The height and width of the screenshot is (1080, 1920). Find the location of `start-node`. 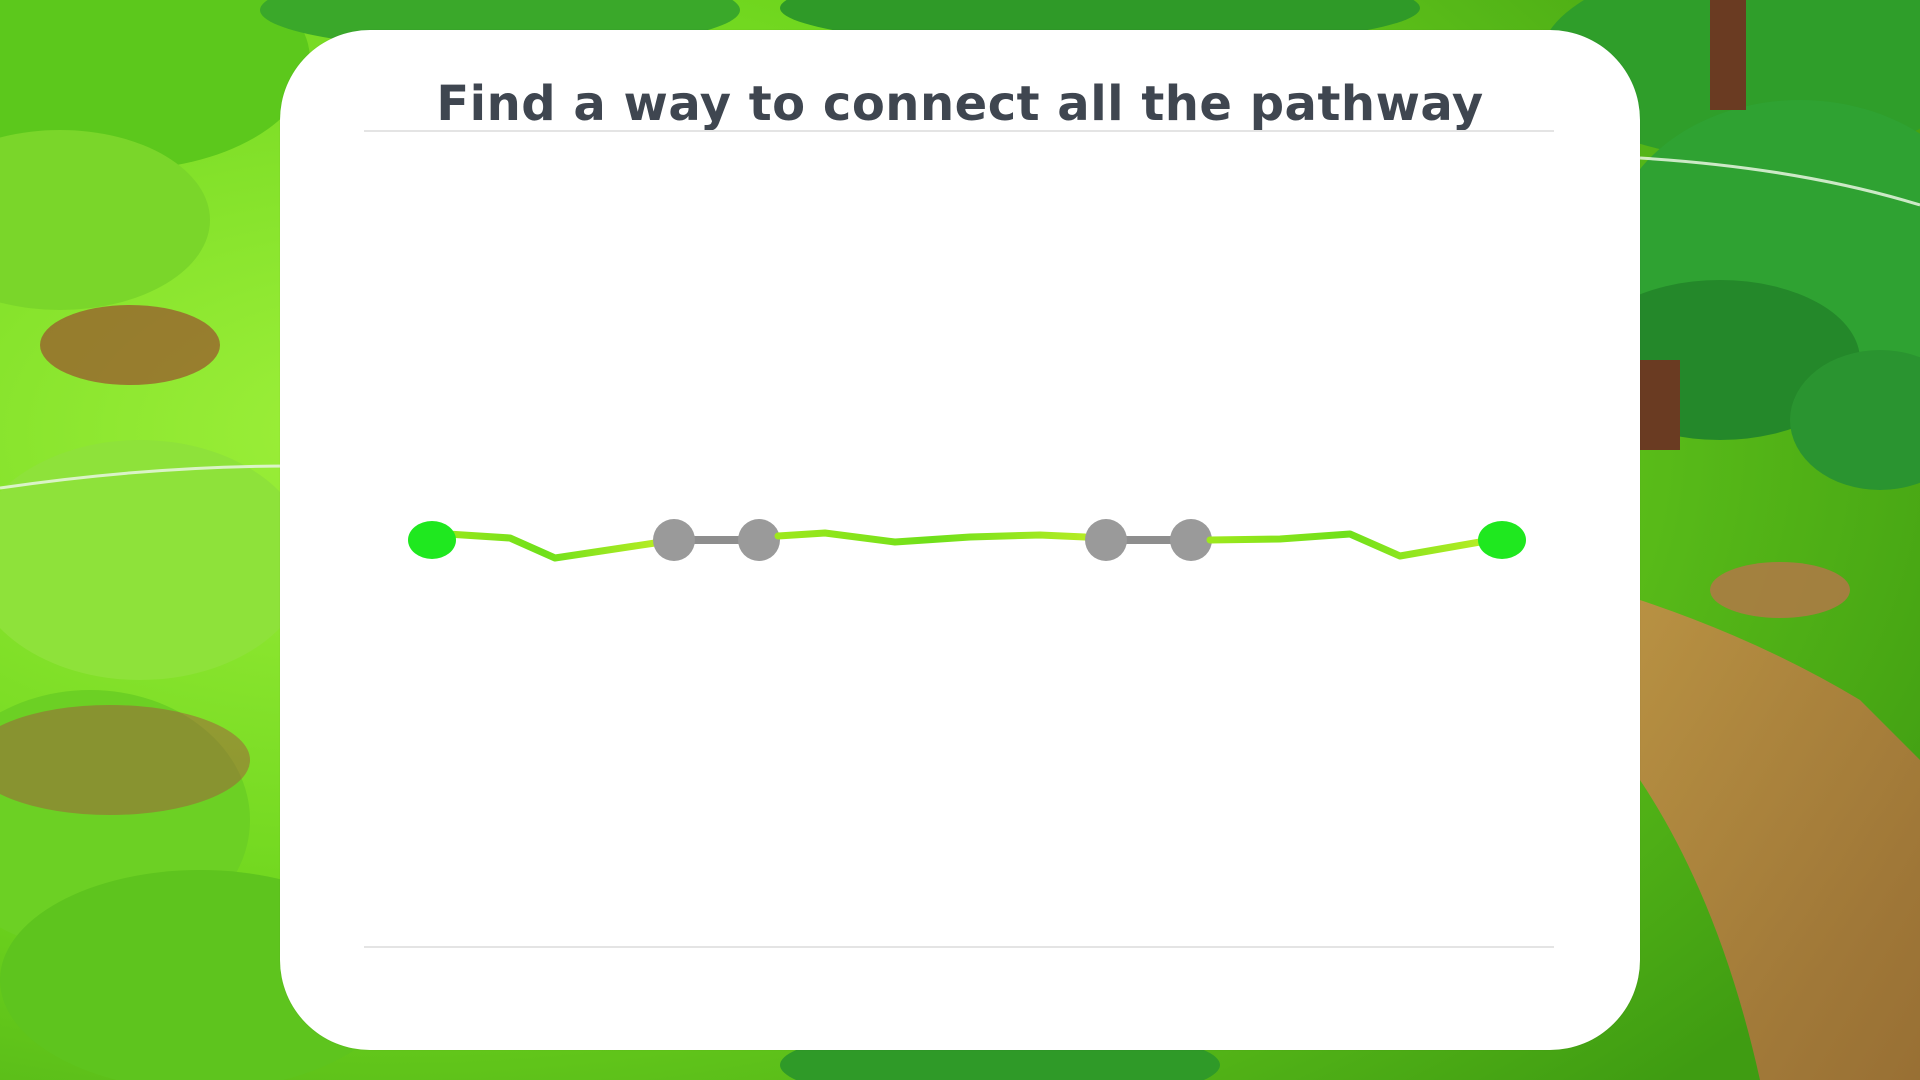

start-node is located at coordinates (432, 540).